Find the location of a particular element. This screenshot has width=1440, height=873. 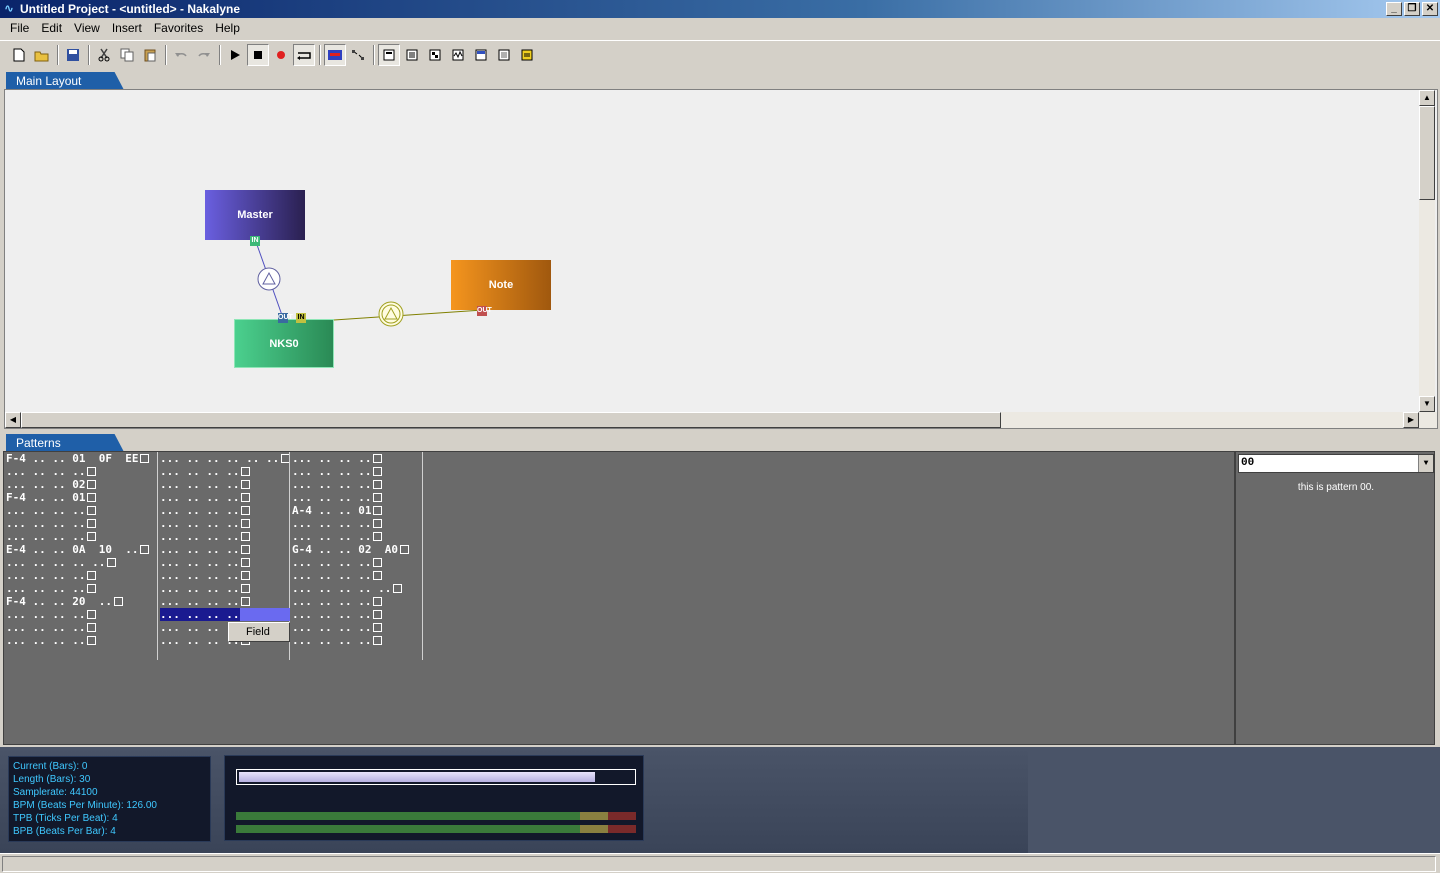

pattern-row: E-4 .. .. 0A 10 .. is located at coordinates (78, 549).